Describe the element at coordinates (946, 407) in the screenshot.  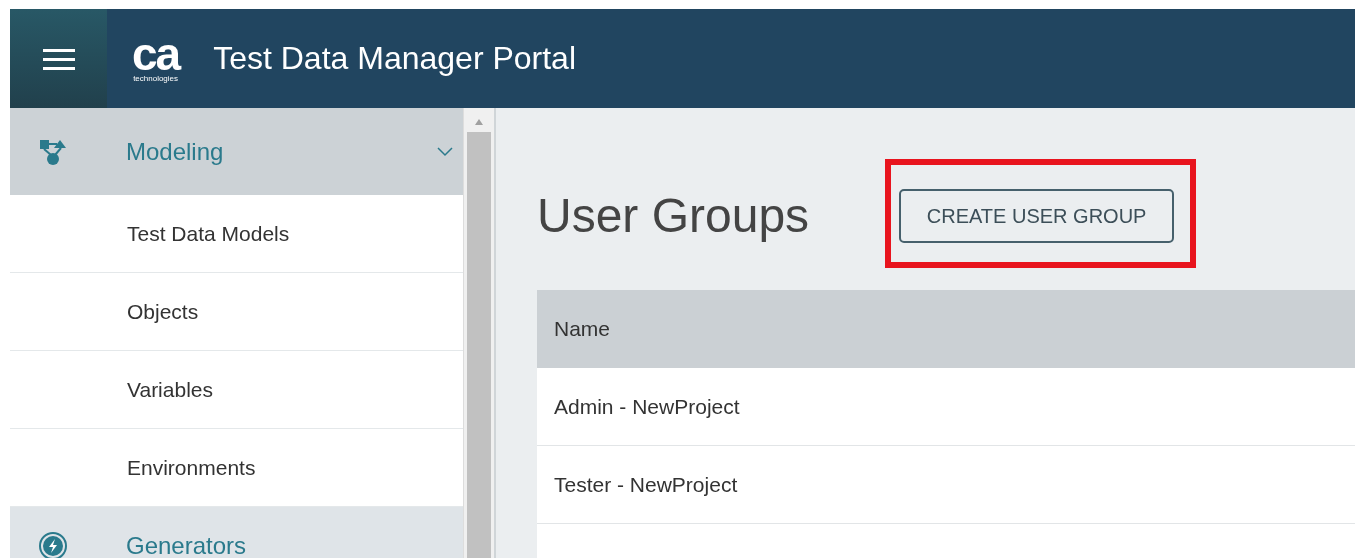
I see `table-cell: Admin - NewProject` at that location.